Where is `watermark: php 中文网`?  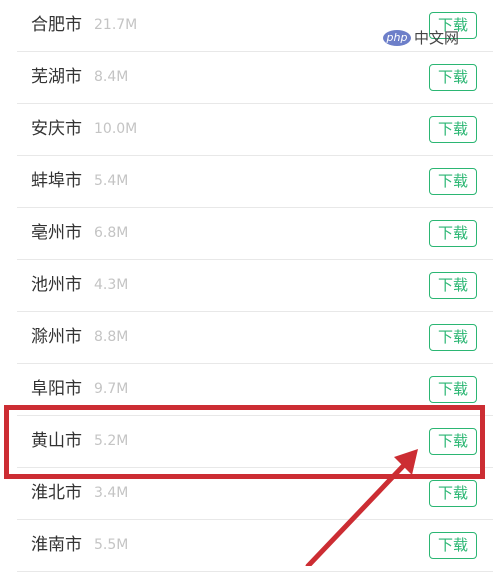 watermark: php 中文网 is located at coordinates (433, 38).